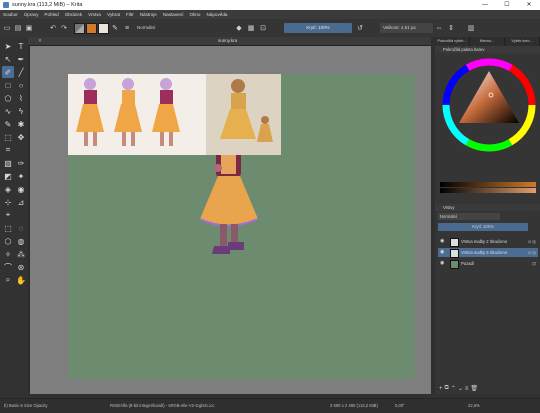  I want to click on move-layer-up-icon: ⌃, so click(453, 388).